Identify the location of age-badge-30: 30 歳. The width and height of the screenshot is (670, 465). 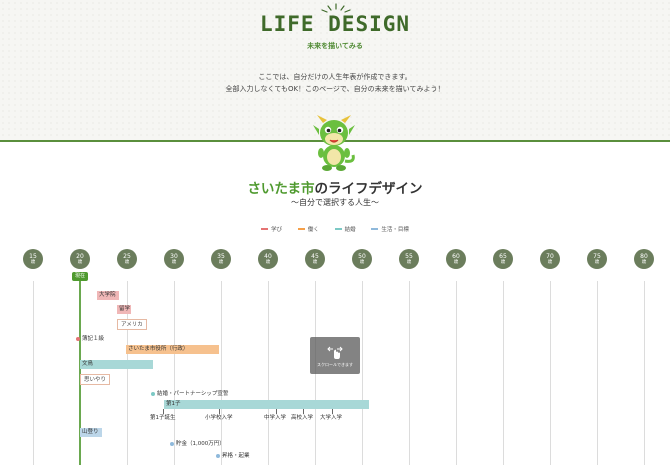
(174, 259).